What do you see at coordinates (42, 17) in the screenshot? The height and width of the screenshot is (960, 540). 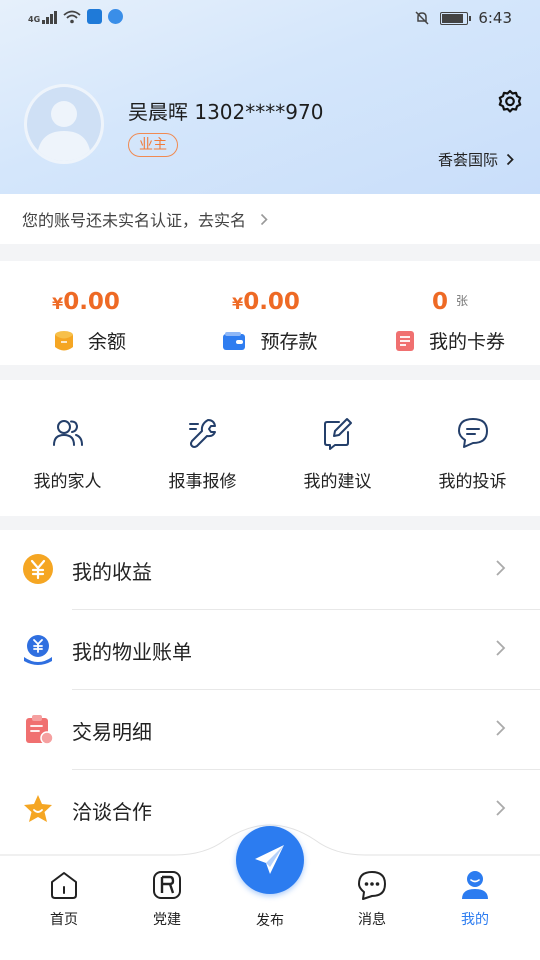 I see `signal-icon: 4G` at bounding box center [42, 17].